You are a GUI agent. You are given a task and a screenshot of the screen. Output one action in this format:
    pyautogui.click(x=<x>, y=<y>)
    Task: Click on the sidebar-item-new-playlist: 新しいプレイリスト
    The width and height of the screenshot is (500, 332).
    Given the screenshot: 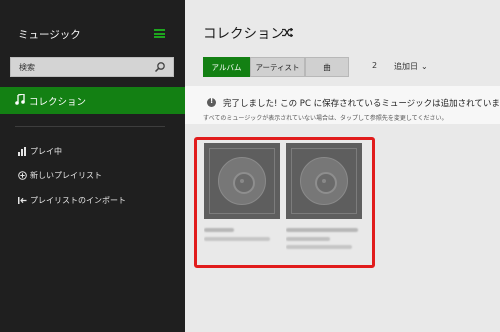 What is the action you would take?
    pyautogui.click(x=92, y=176)
    